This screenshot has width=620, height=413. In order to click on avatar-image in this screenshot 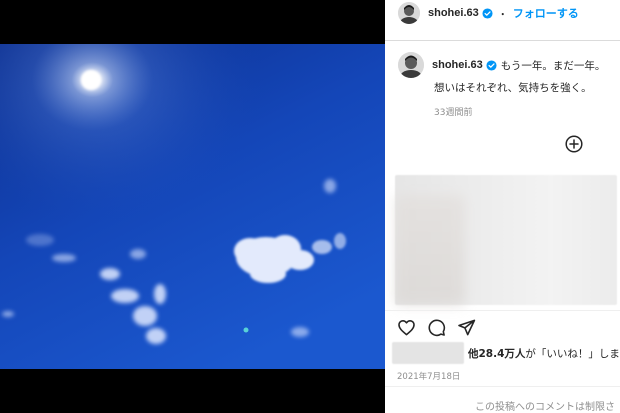, I will do `click(409, 13)`.